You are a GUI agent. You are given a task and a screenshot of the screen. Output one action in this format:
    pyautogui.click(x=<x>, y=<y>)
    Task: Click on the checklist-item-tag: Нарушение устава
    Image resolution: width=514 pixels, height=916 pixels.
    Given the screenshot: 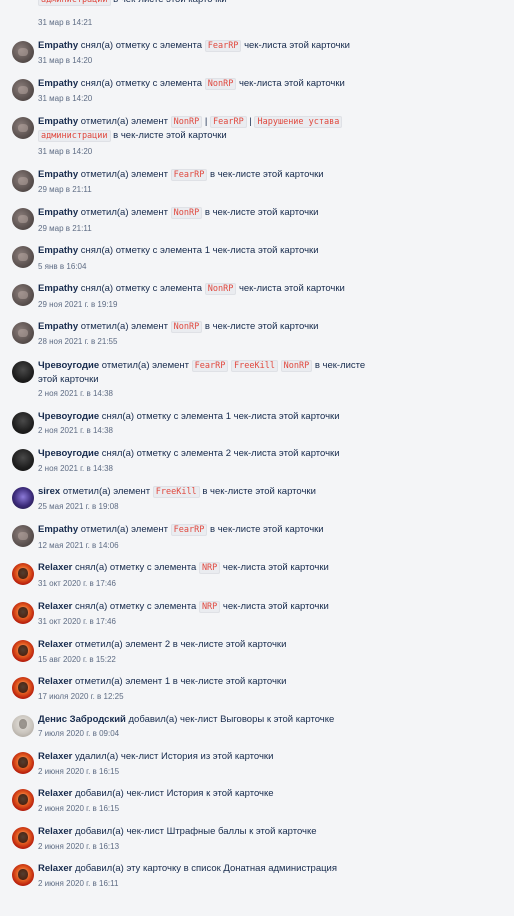 What is the action you would take?
    pyautogui.click(x=298, y=122)
    